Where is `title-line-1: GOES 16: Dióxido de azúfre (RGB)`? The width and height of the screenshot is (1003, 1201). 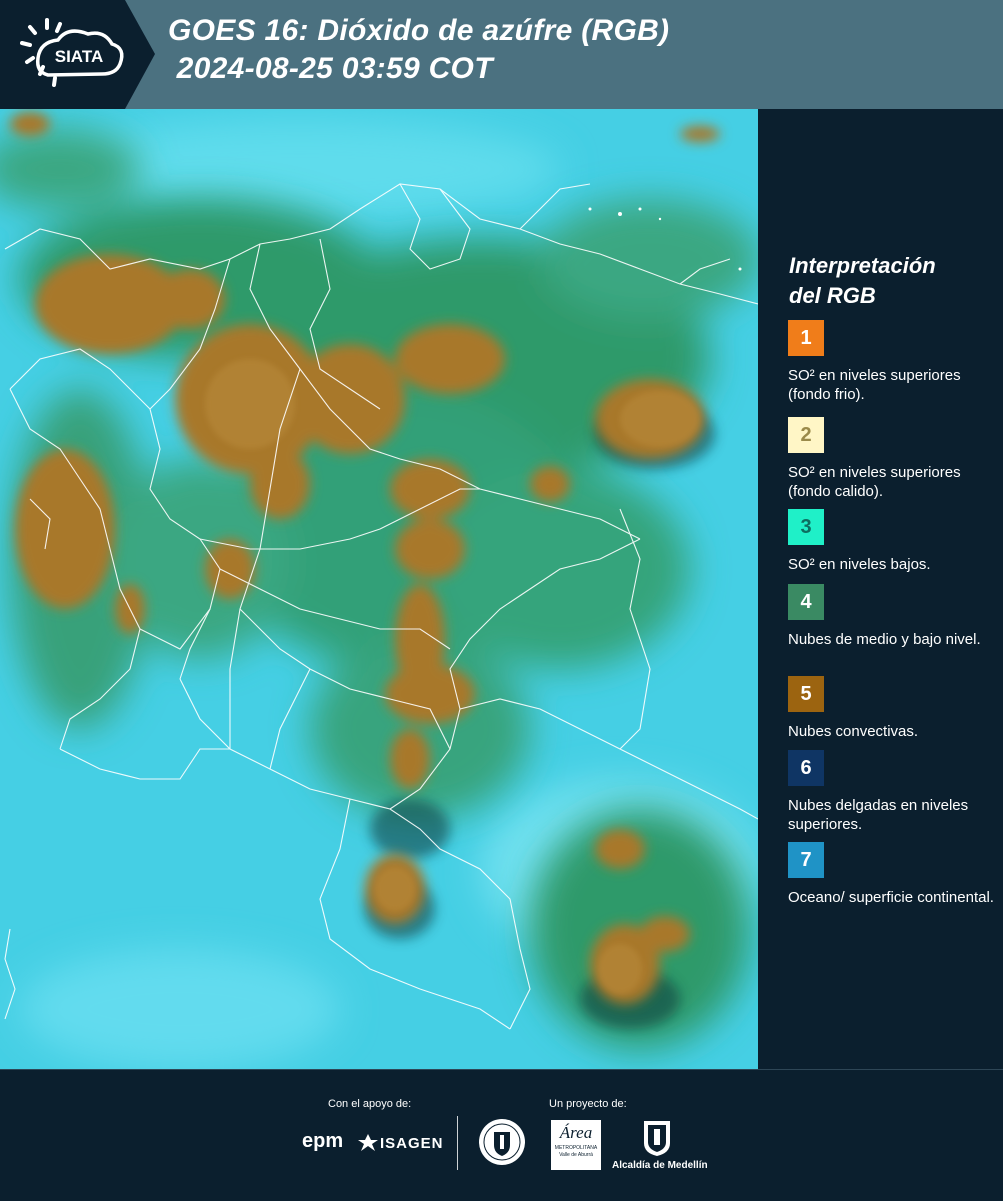
title-line-1: GOES 16: Dióxido de azúfre (RGB) is located at coordinates (419, 30).